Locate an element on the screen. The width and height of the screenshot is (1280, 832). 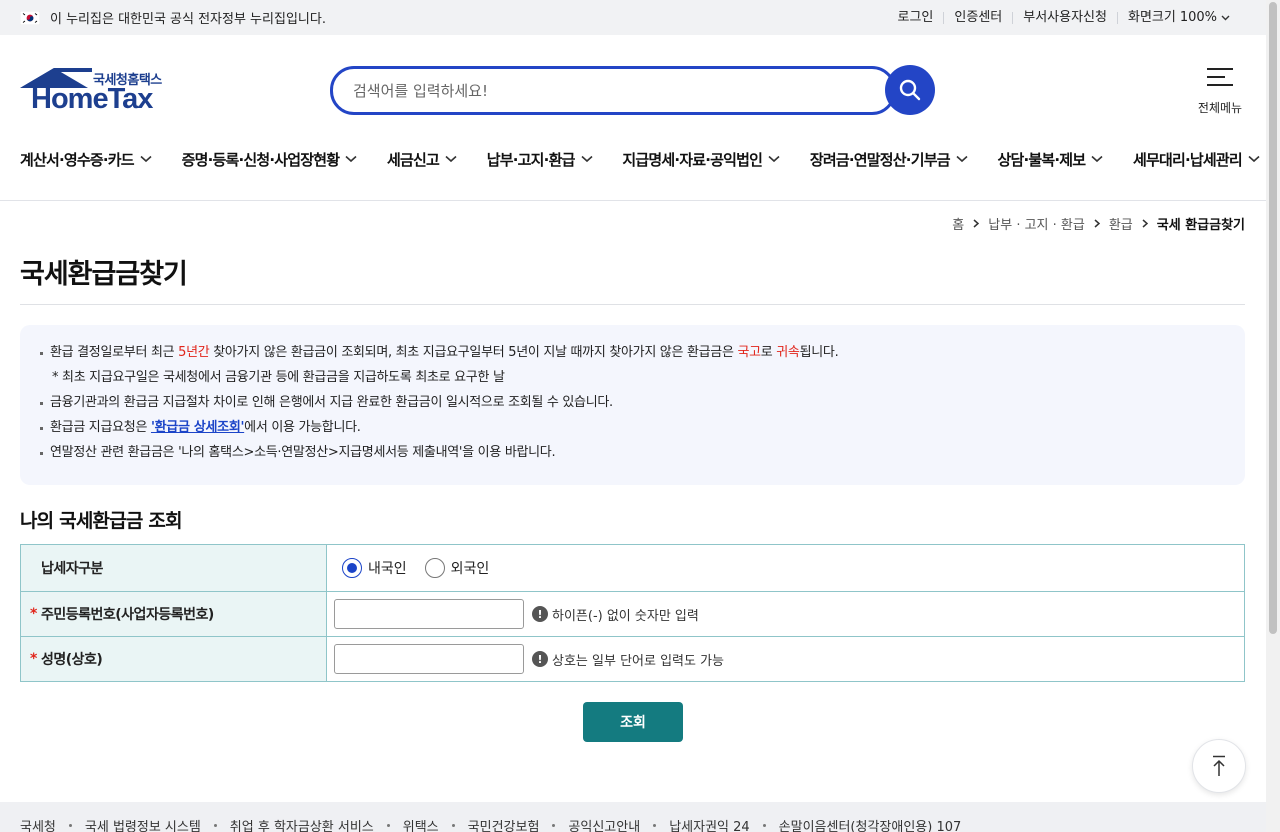
highlight-text: 국고 is located at coordinates (749, 352).